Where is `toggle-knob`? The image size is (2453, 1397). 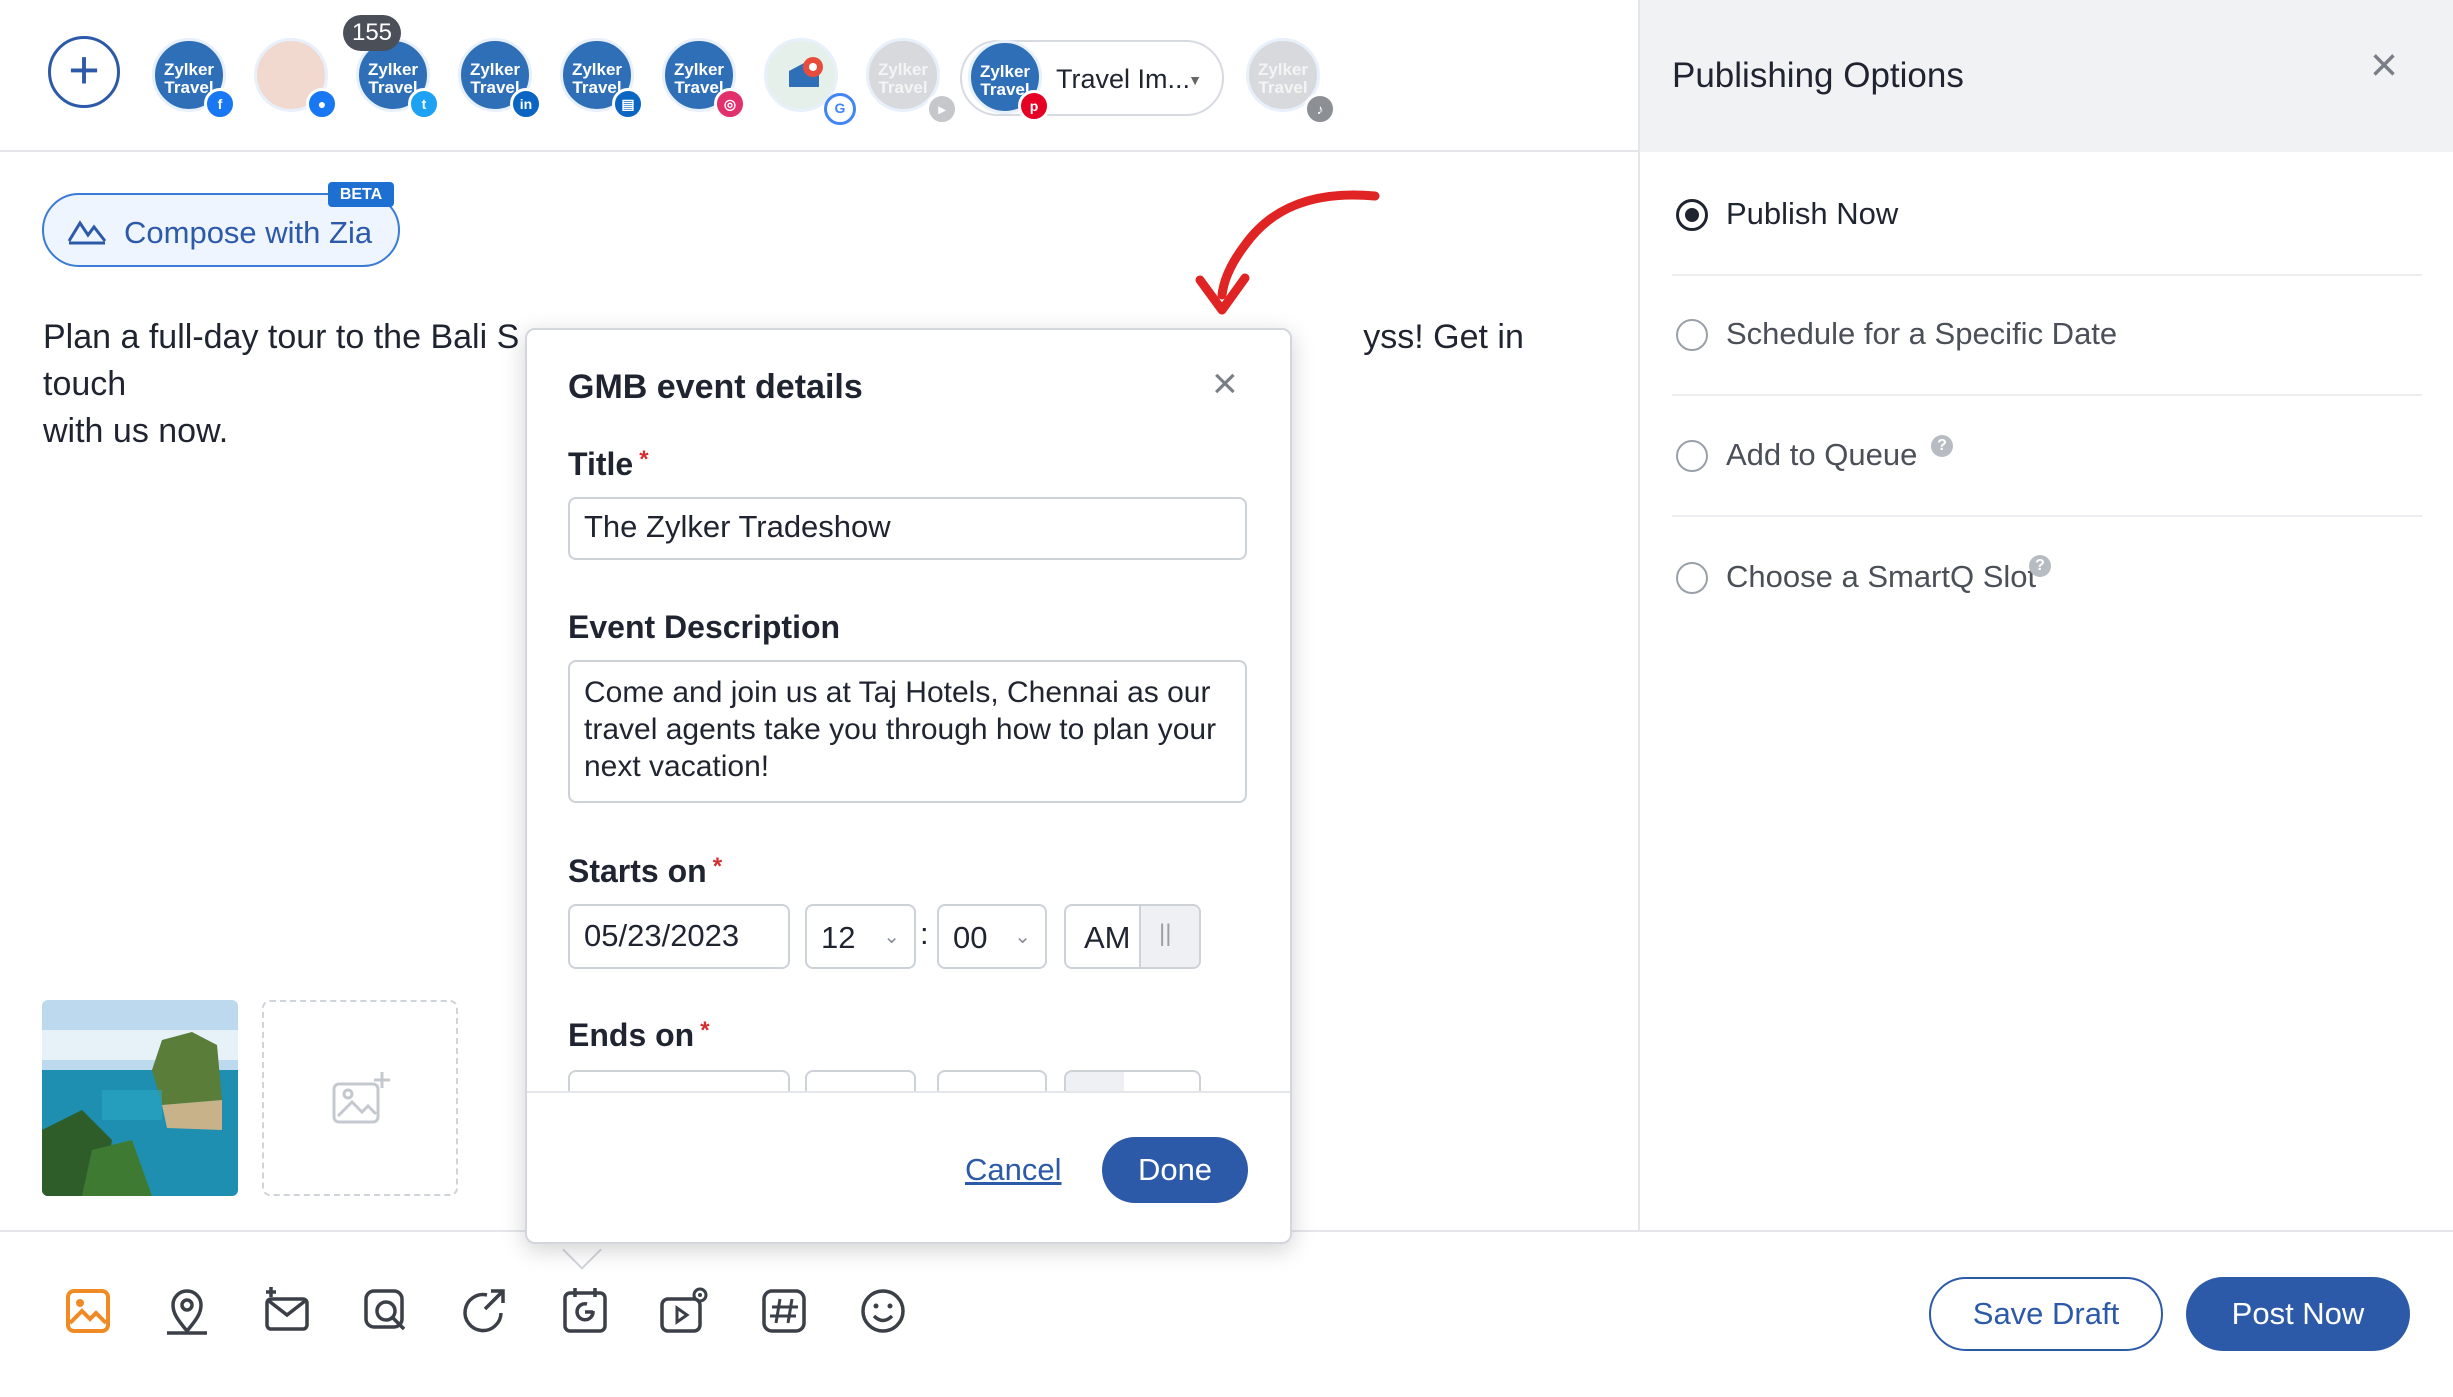
toggle-knob is located at coordinates (1169, 936).